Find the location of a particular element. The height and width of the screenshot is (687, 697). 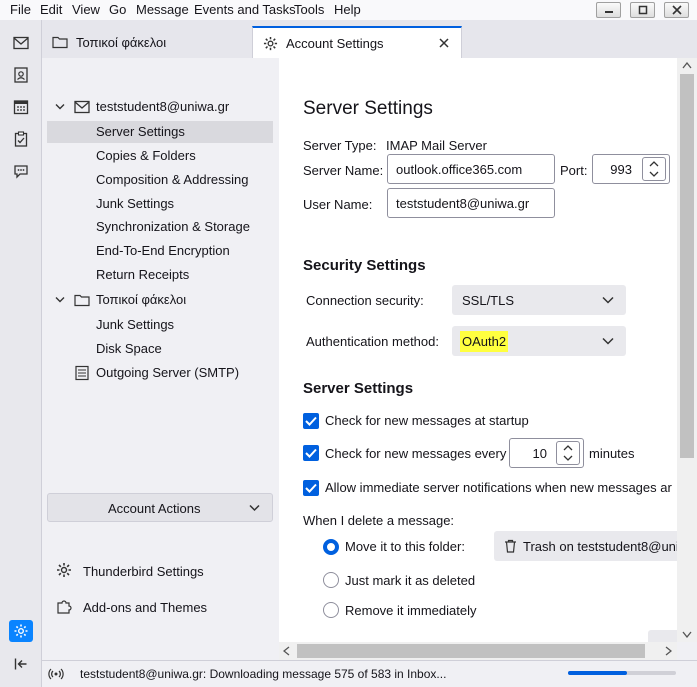

minutes-field: 10 is located at coordinates (546, 453).